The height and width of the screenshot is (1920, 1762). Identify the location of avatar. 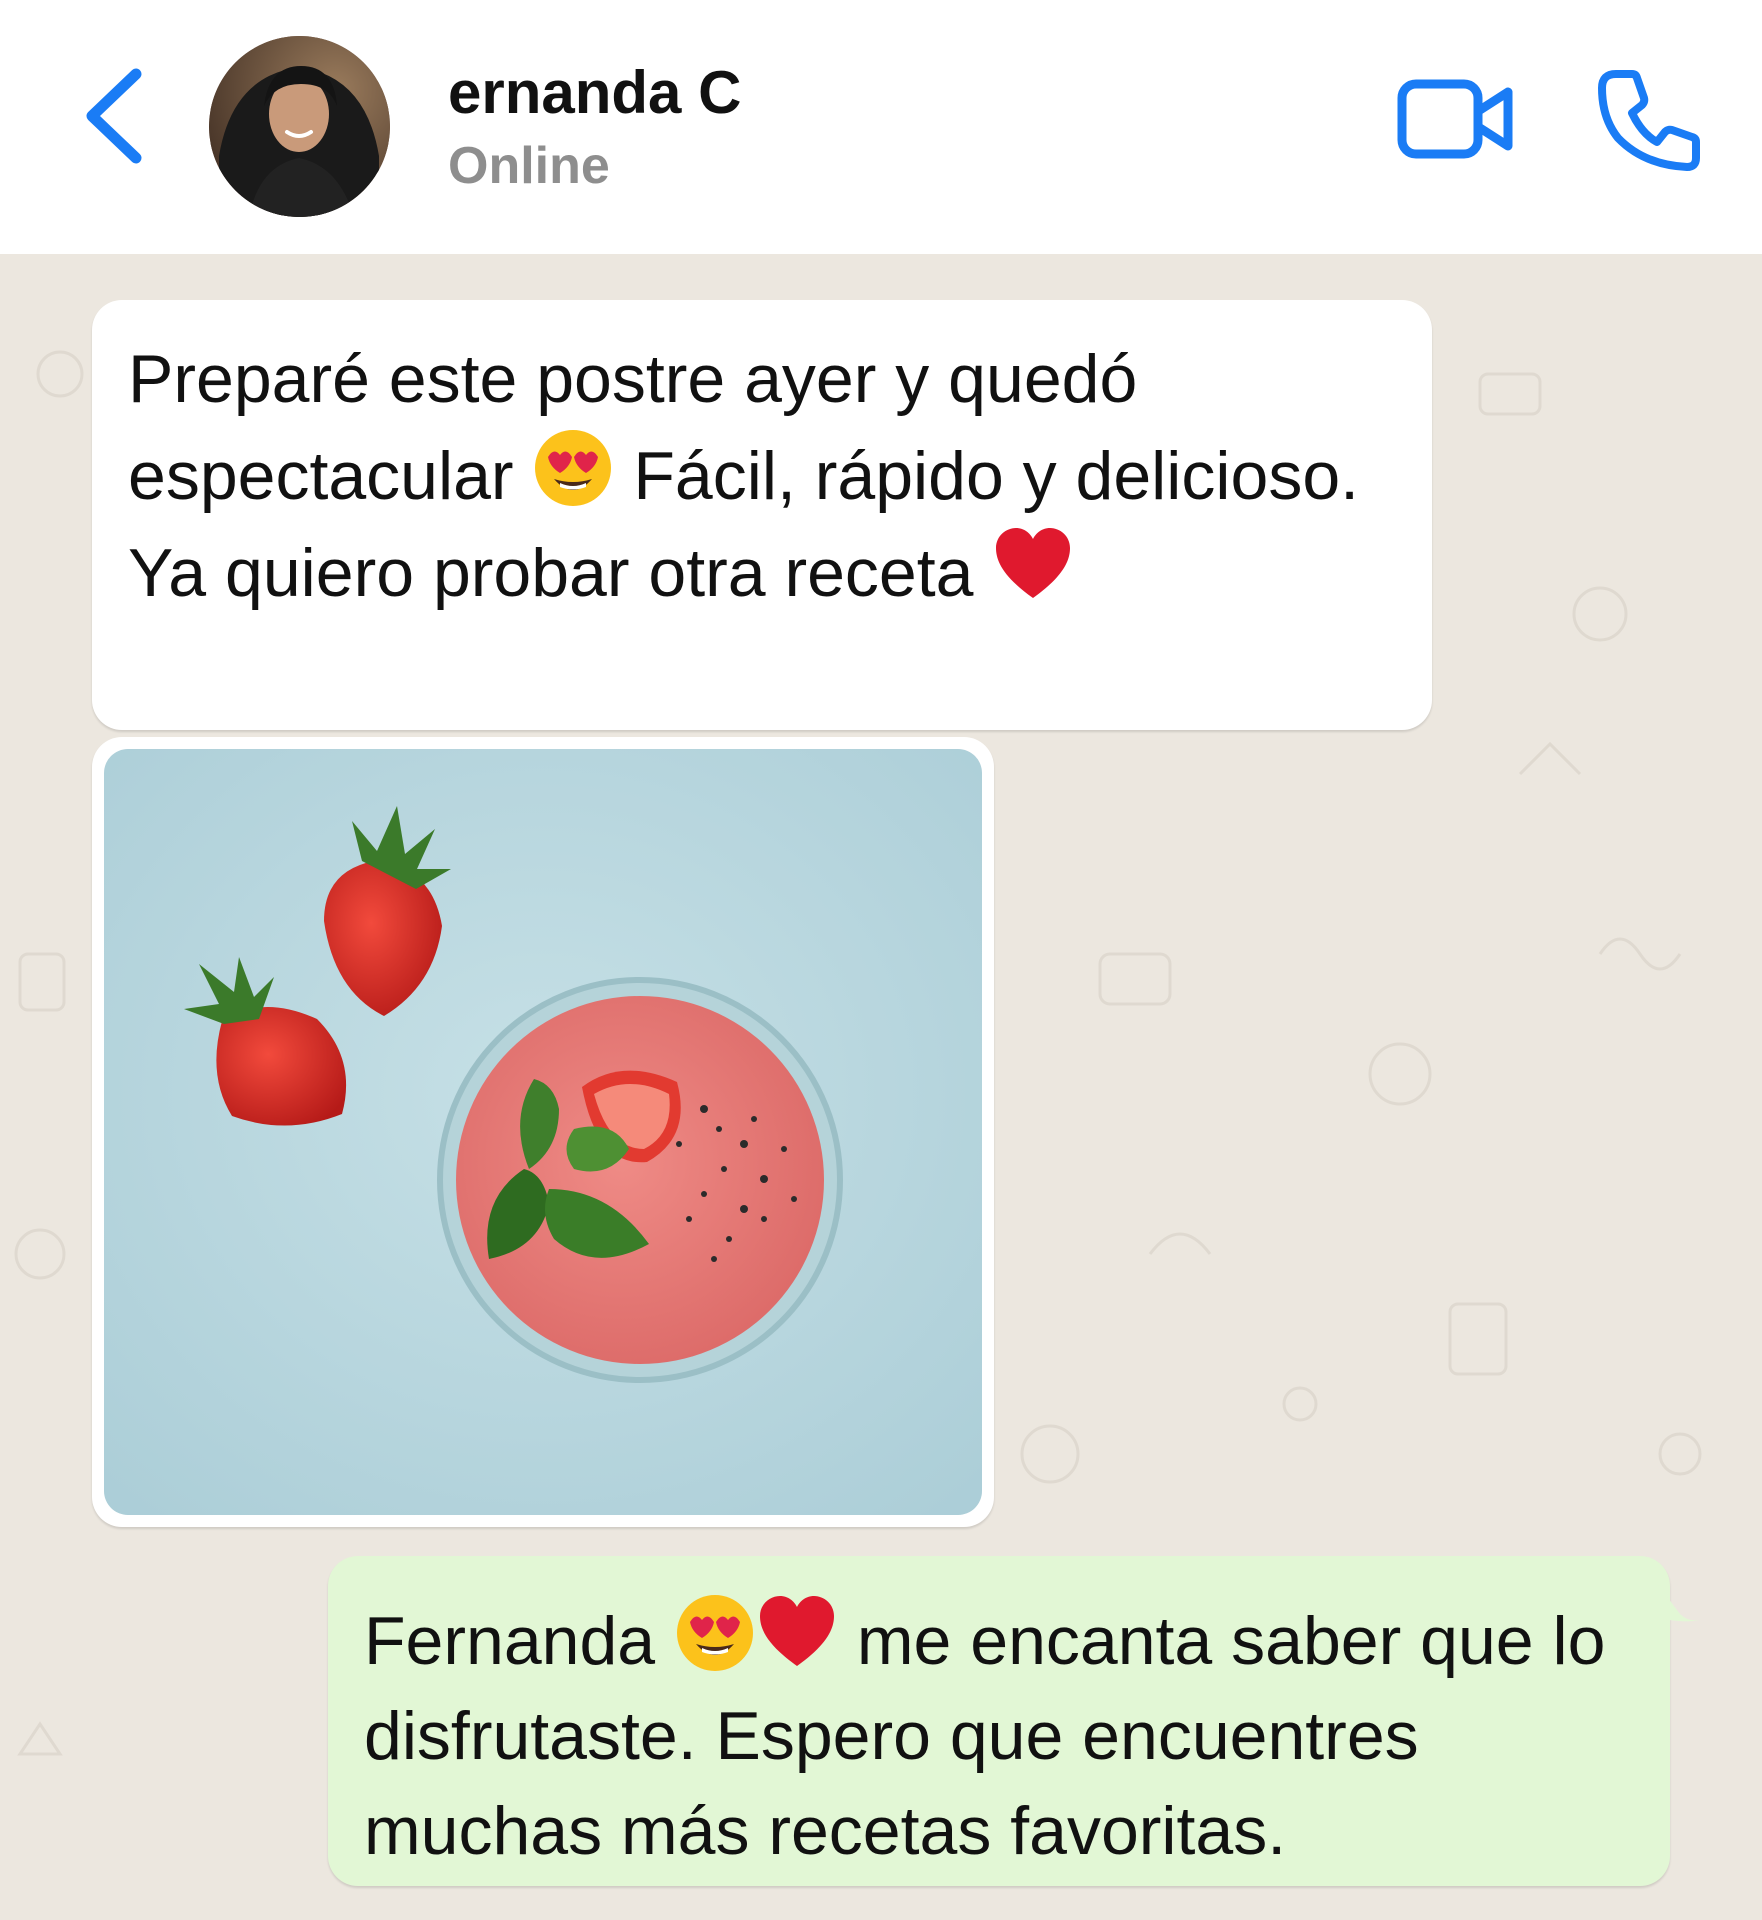
(299, 126).